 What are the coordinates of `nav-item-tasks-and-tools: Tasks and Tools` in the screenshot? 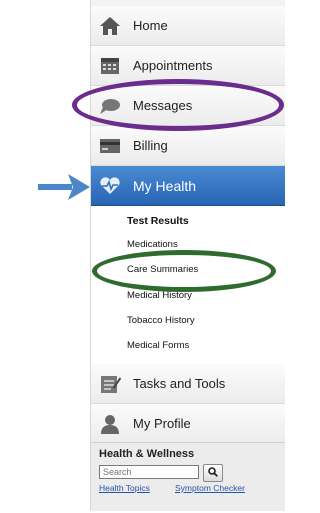 It's located at (188, 384).